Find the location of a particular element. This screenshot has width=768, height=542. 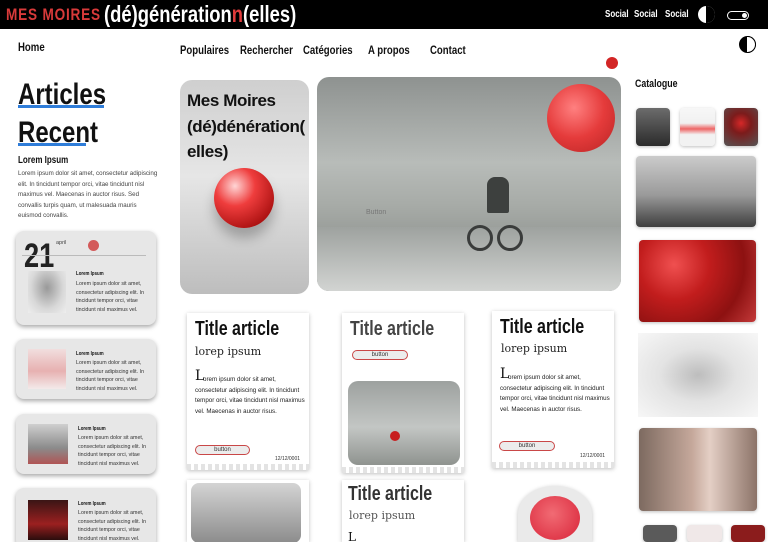

nav-rechercher: Rechercher is located at coordinates (266, 50).